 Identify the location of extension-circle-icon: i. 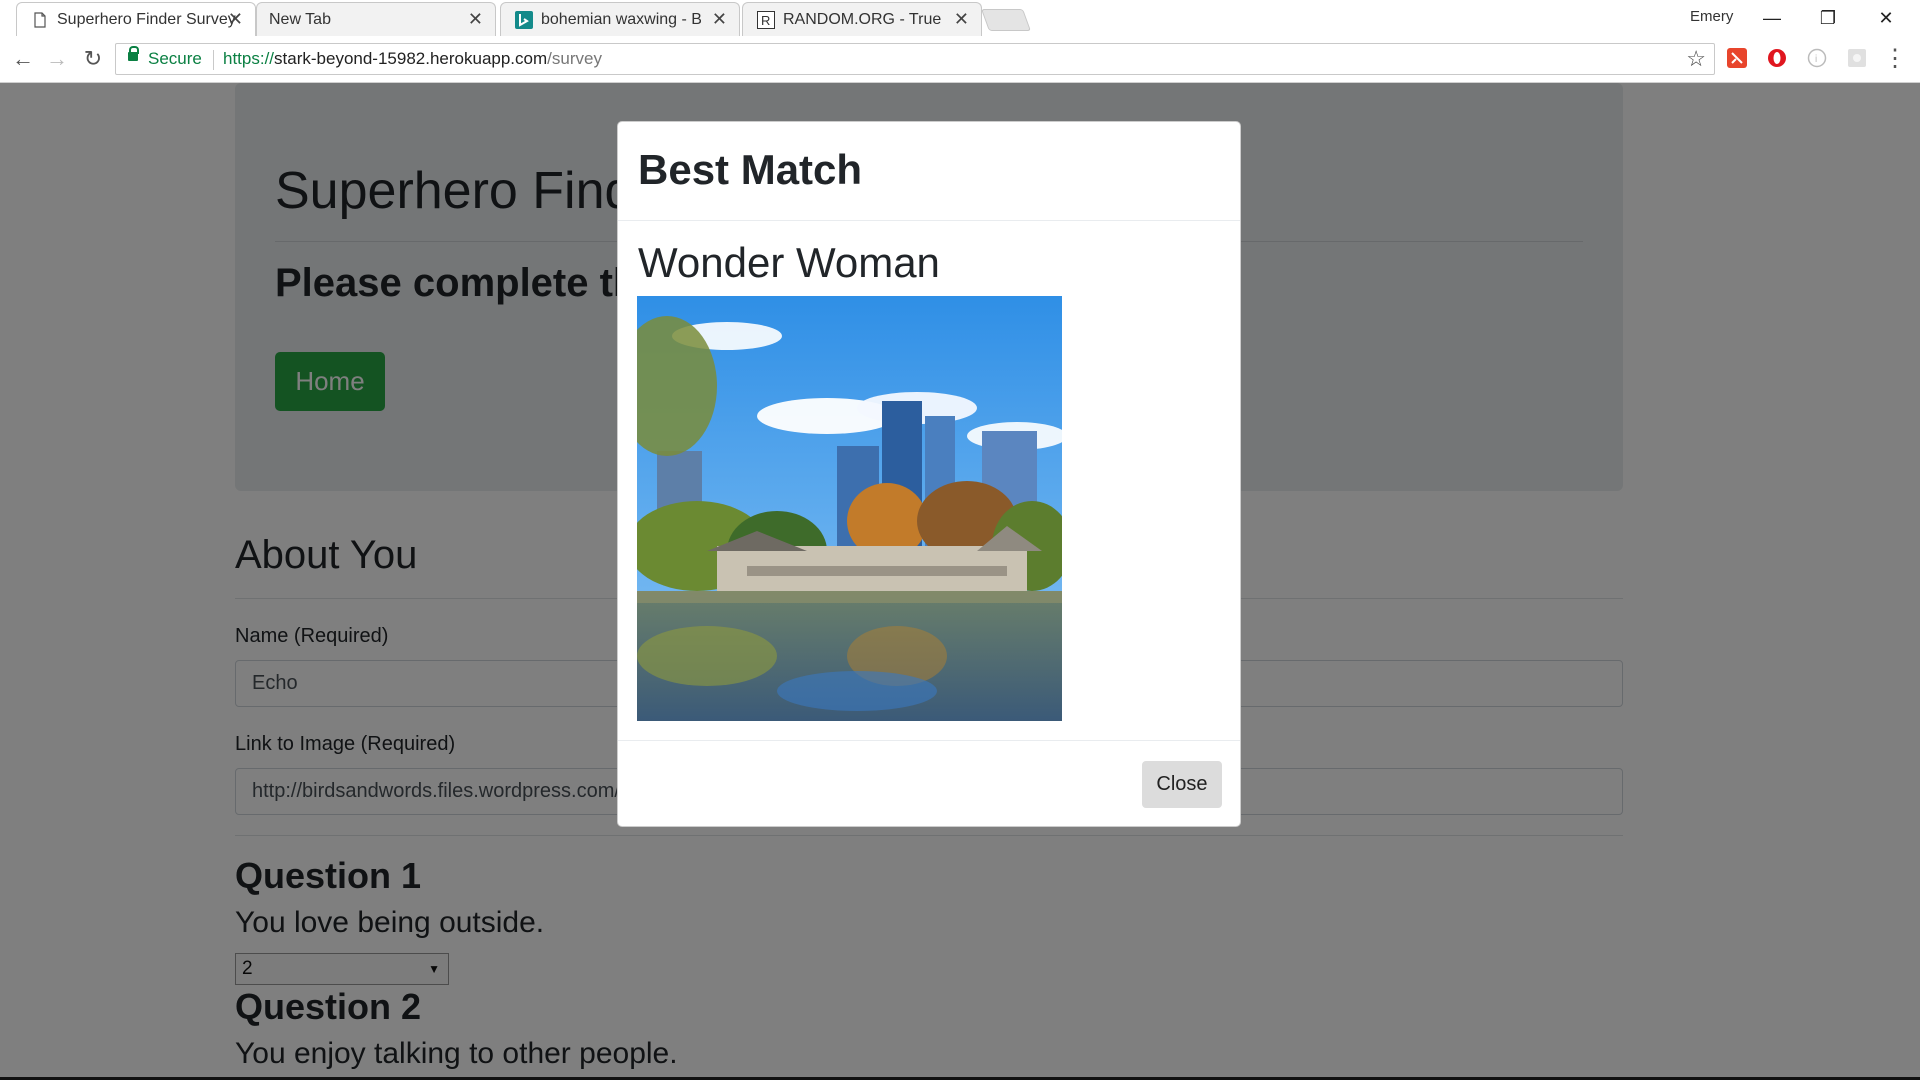
(1817, 58).